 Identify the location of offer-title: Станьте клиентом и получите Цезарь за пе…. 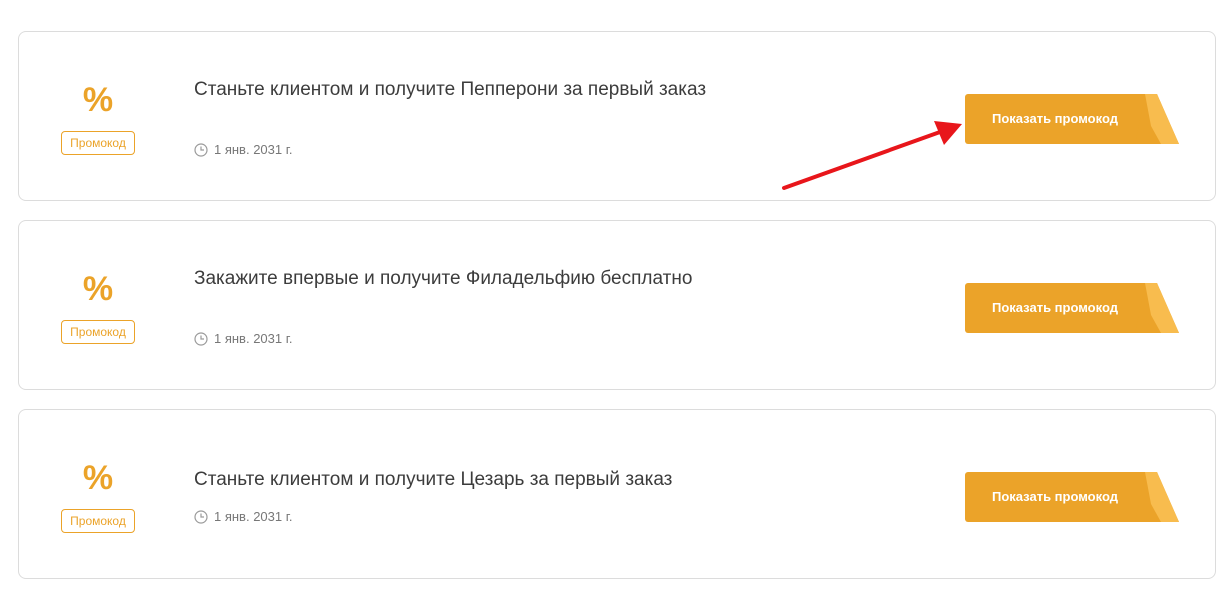
(433, 479).